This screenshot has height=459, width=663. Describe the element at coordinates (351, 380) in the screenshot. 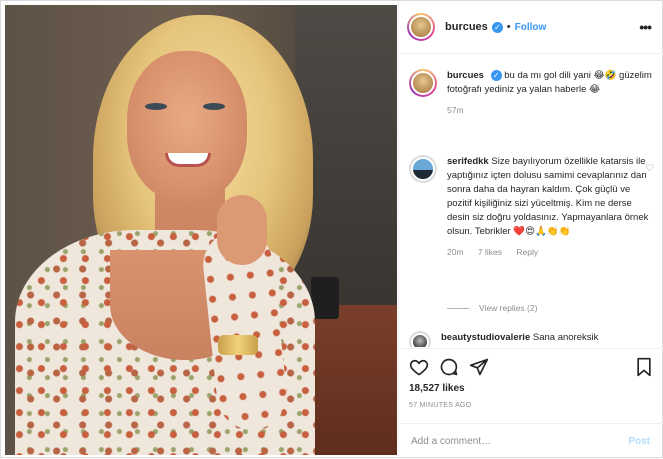

I see `background-desk` at that location.